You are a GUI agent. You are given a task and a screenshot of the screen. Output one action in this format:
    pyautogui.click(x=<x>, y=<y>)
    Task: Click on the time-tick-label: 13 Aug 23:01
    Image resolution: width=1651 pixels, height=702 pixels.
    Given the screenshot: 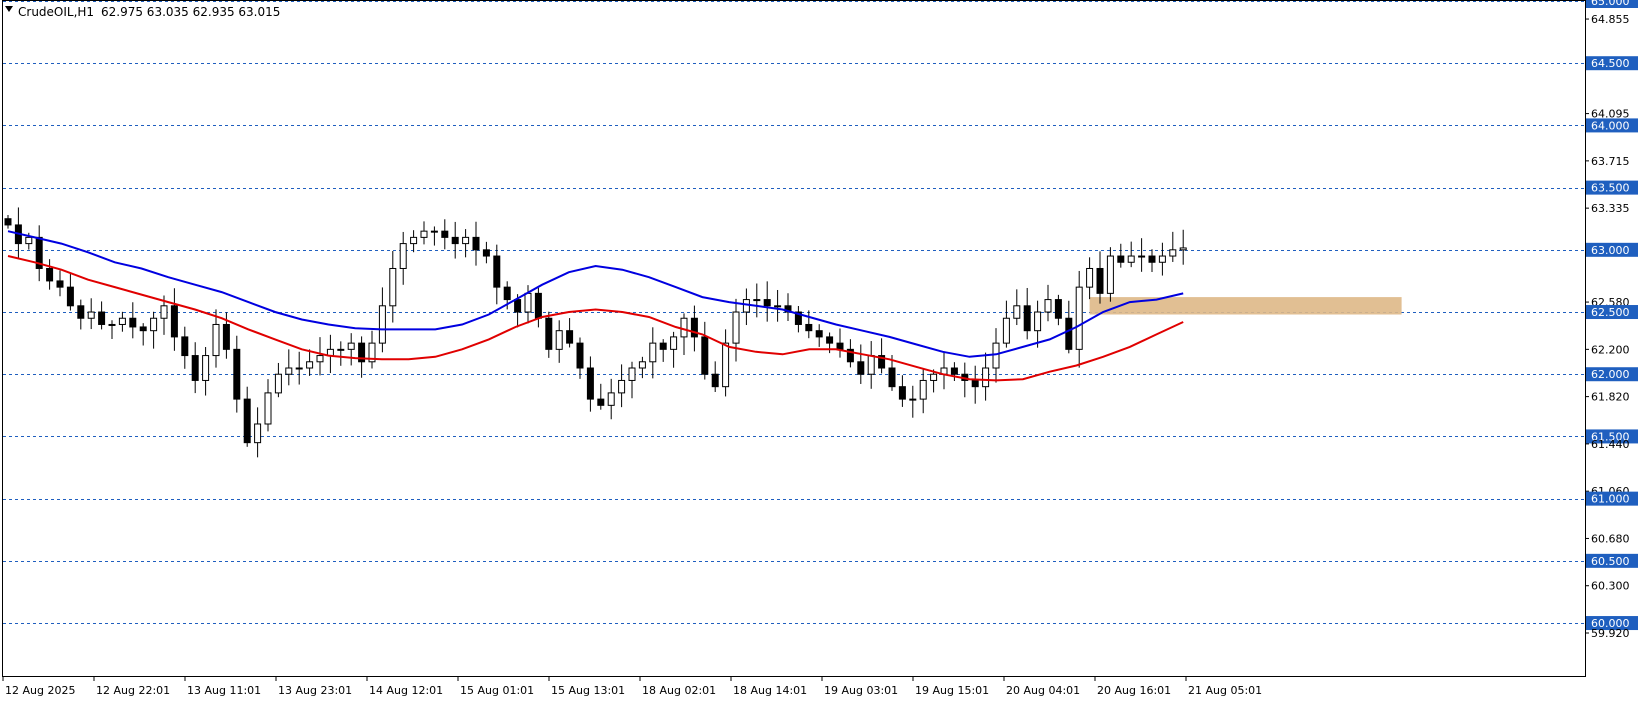 What is the action you would take?
    pyautogui.click(x=315, y=690)
    